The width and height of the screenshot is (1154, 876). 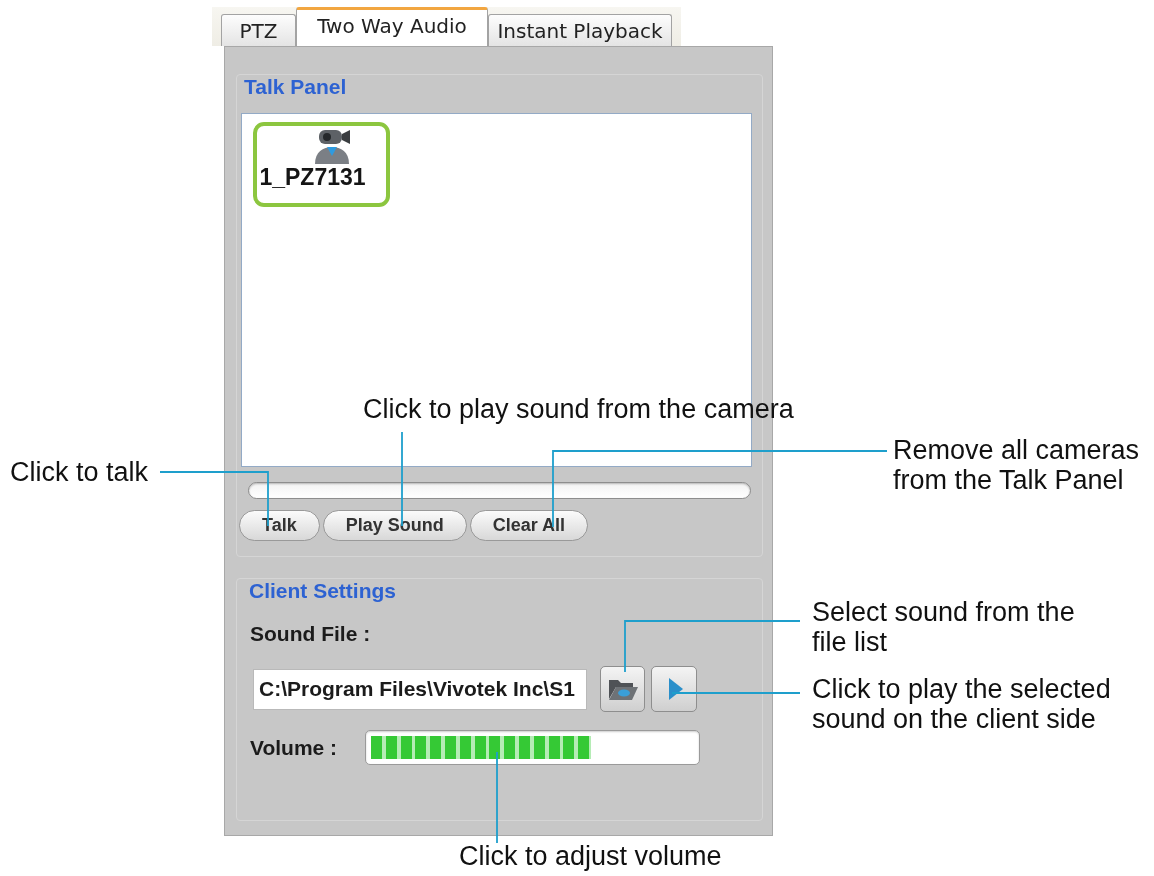 I want to click on play-icon, so click(x=676, y=689).